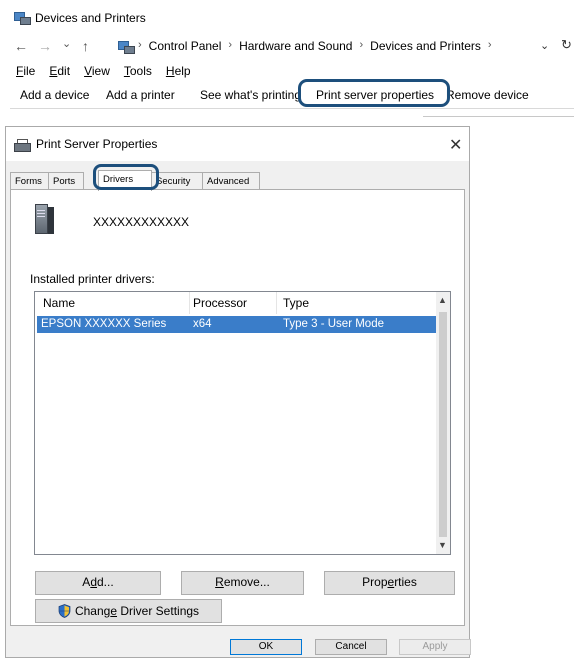 This screenshot has width=574, height=662. What do you see at coordinates (455, 145) in the screenshot?
I see `close-icon: ✕` at bounding box center [455, 145].